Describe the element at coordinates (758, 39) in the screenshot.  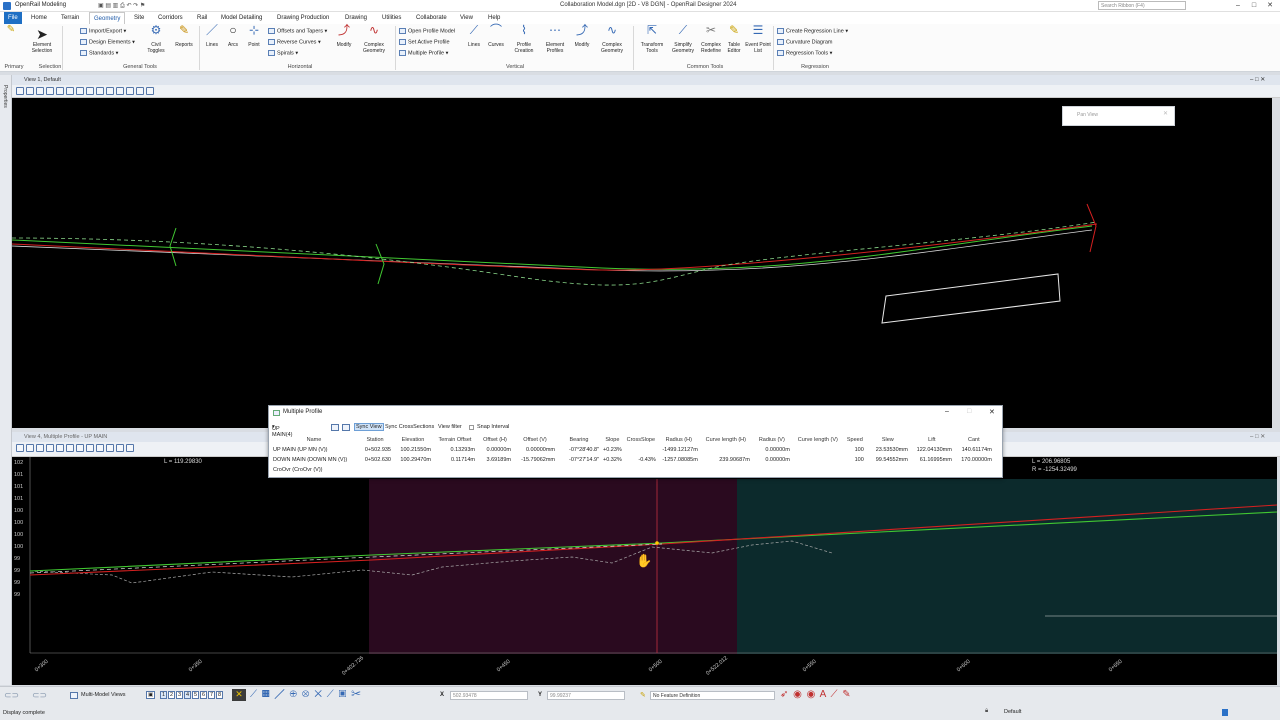
I see `event-point-list-button: ☰ Event Point List` at that location.